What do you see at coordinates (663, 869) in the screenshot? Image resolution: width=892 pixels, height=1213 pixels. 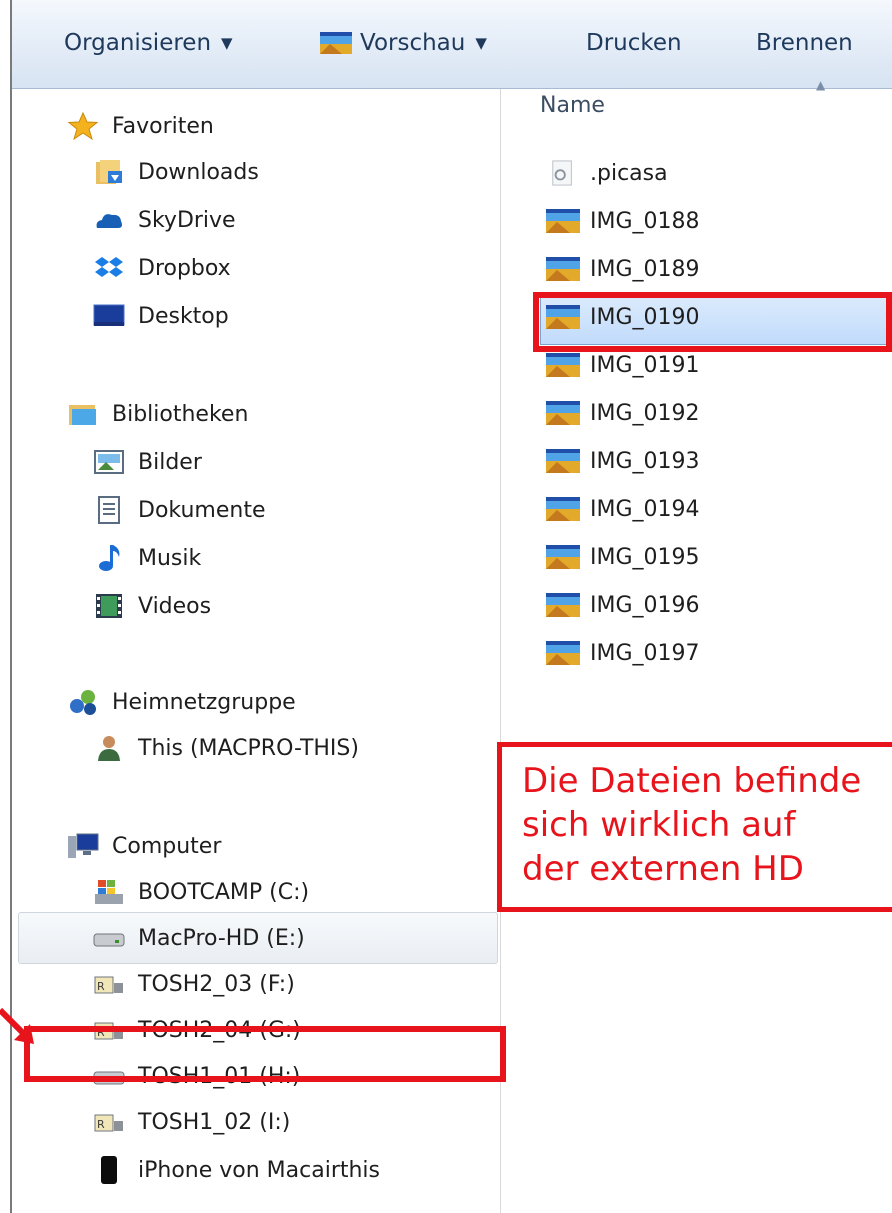 I see `annotation-line: der externen HD` at bounding box center [663, 869].